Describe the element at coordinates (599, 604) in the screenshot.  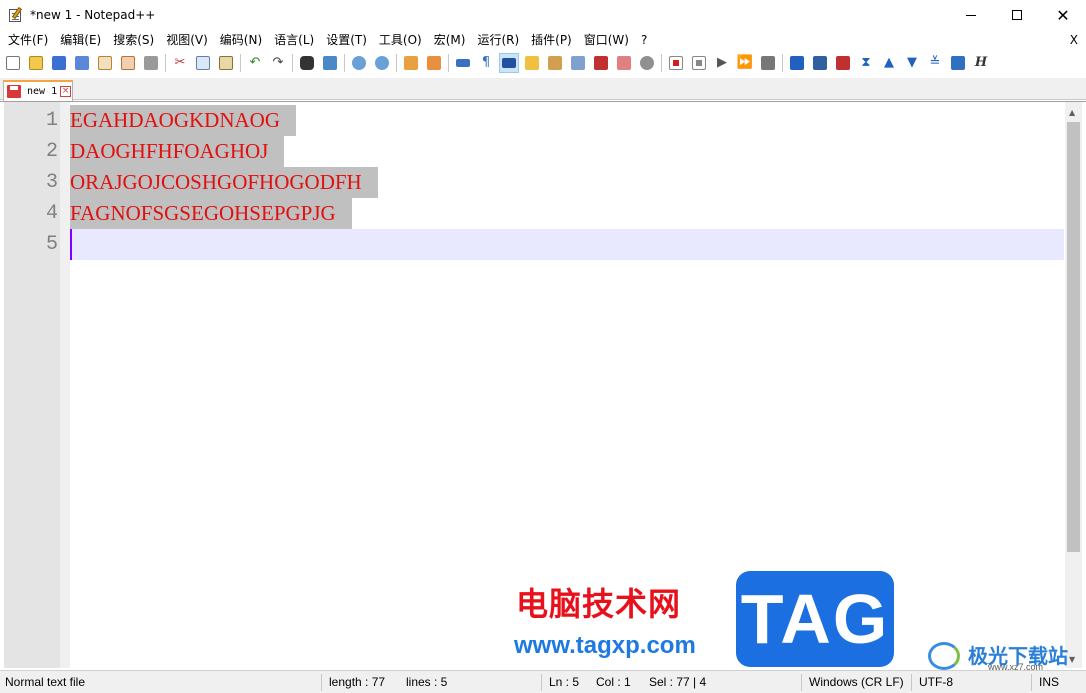
I see `watermark-cn-text: 电脑技术网` at that location.